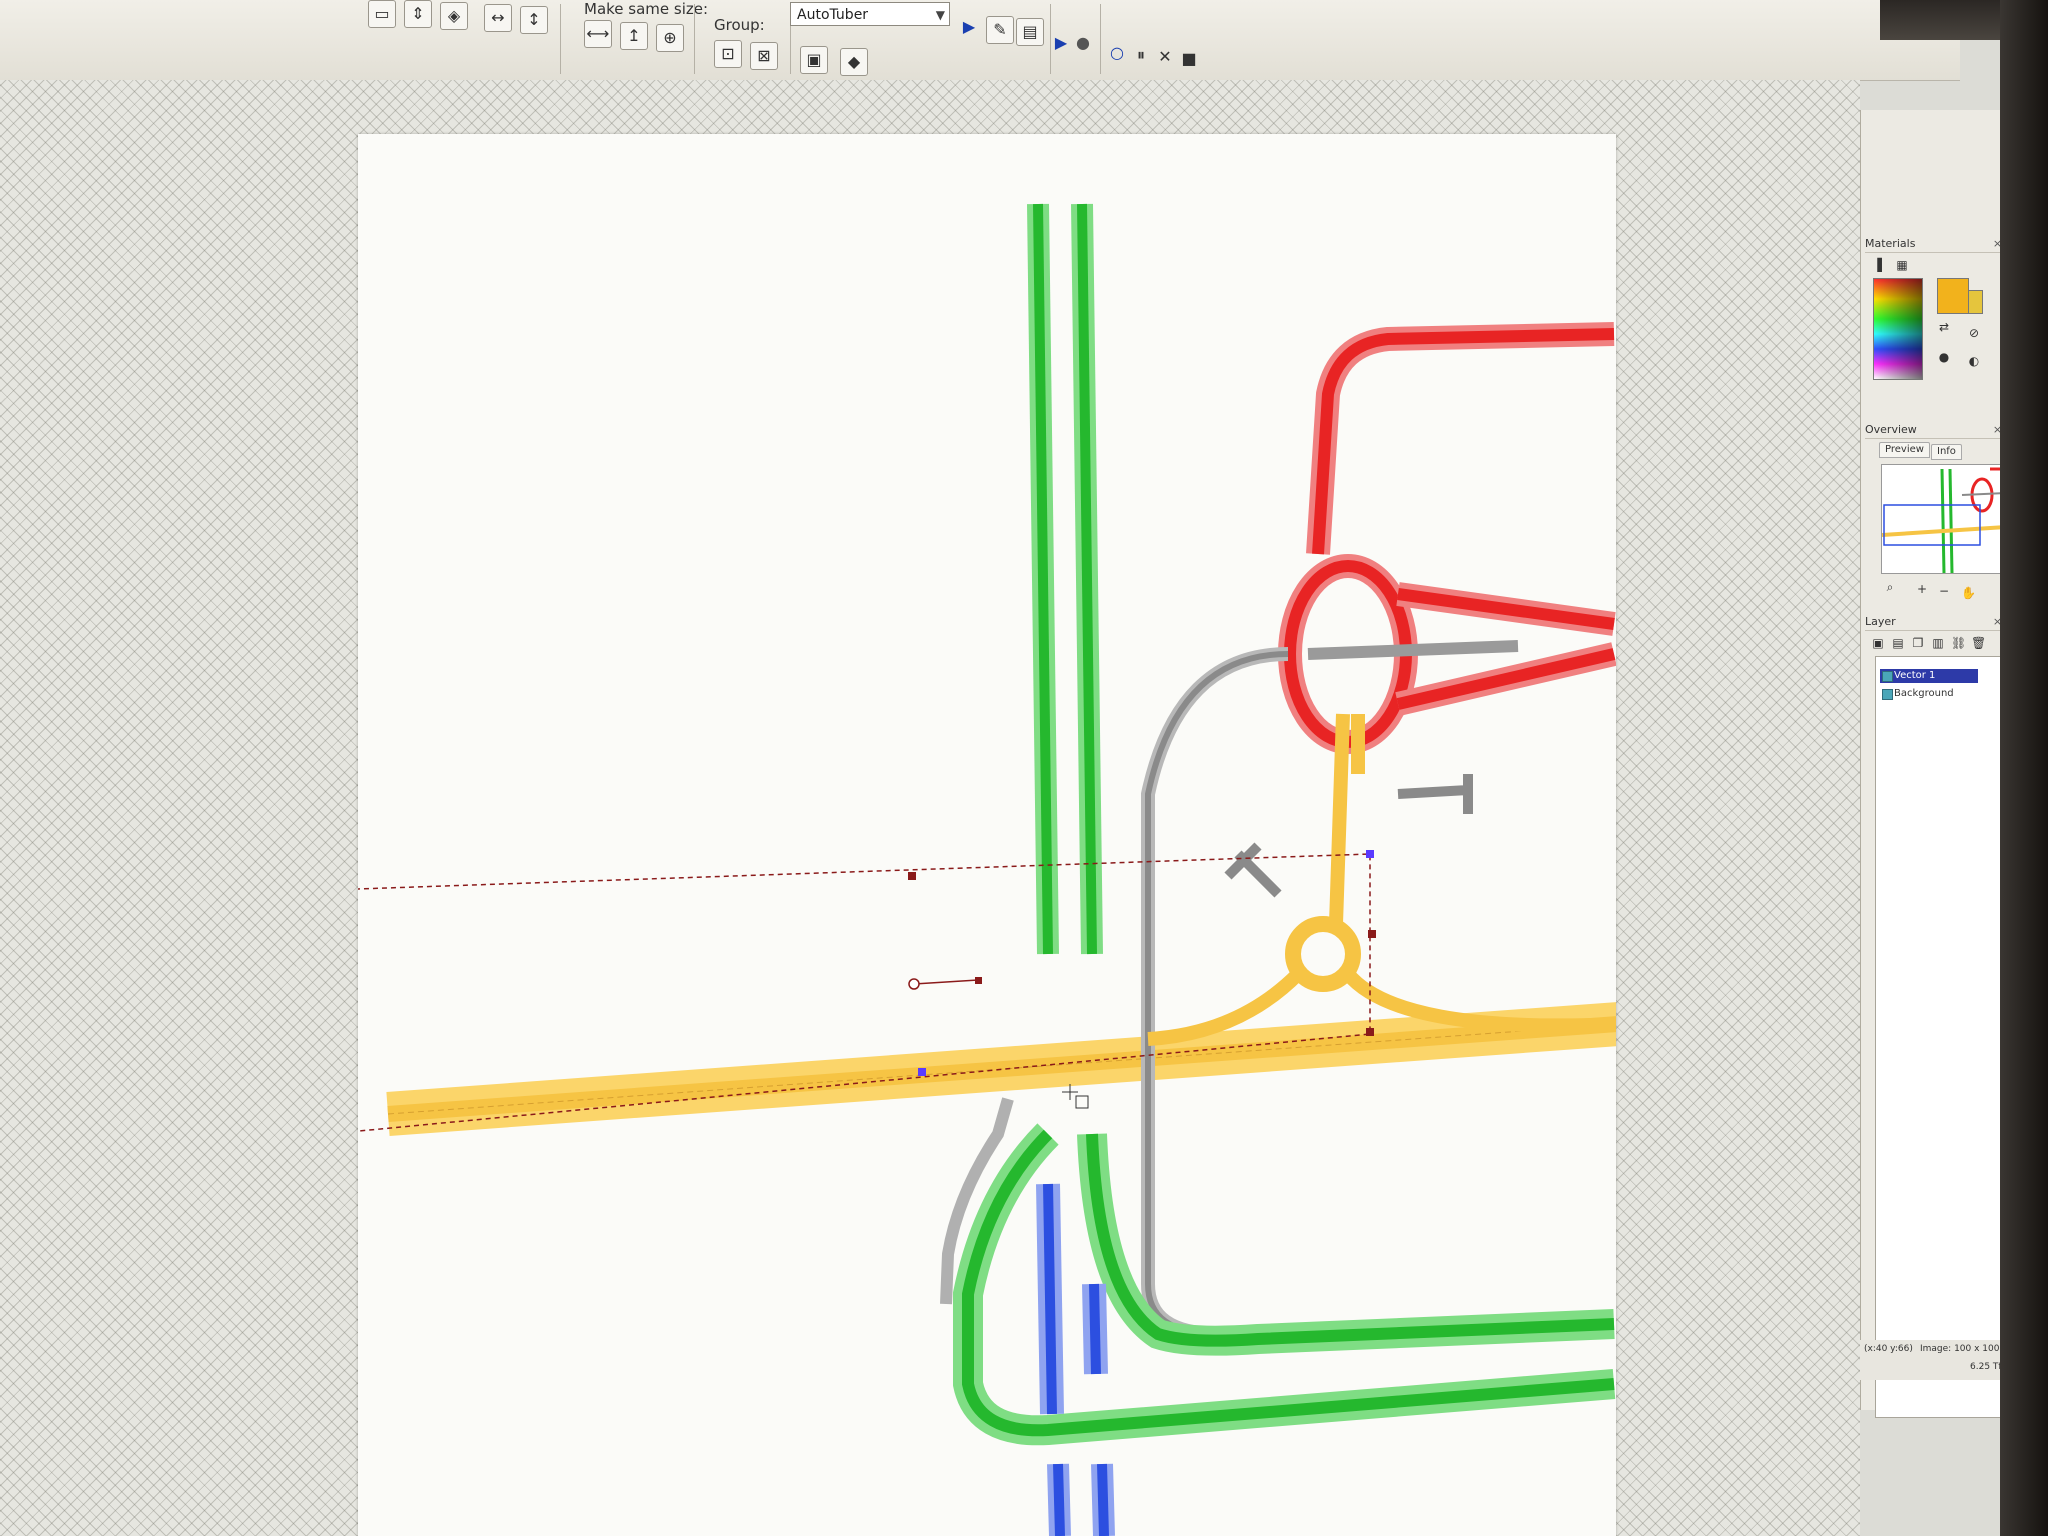  What do you see at coordinates (1189, 59) in the screenshot?
I see `stop-icon: ■` at bounding box center [1189, 59].